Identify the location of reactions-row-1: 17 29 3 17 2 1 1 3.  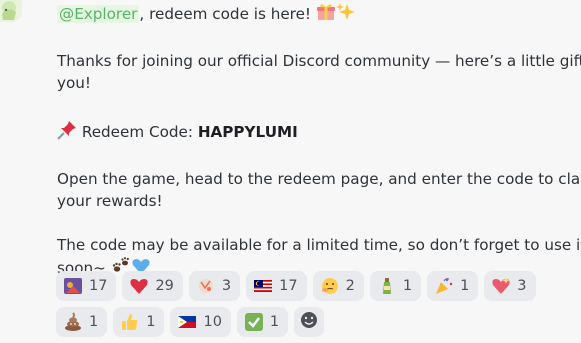
(316, 286).